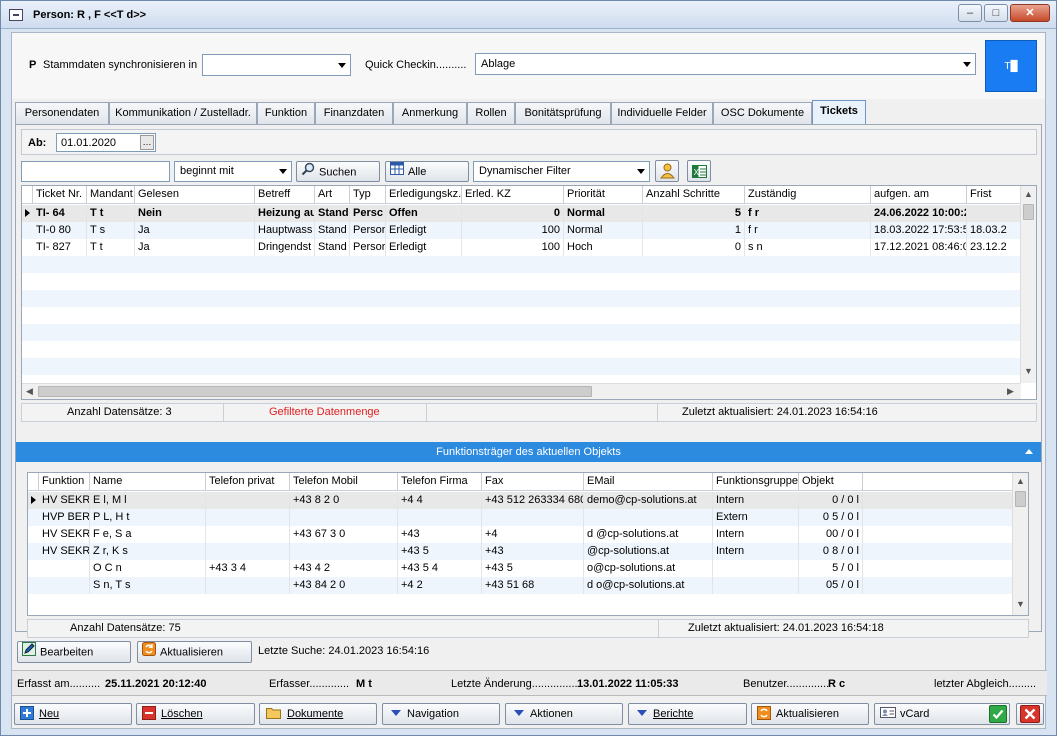  Describe the element at coordinates (996, 13) in the screenshot. I see `maximize-button: □` at that location.